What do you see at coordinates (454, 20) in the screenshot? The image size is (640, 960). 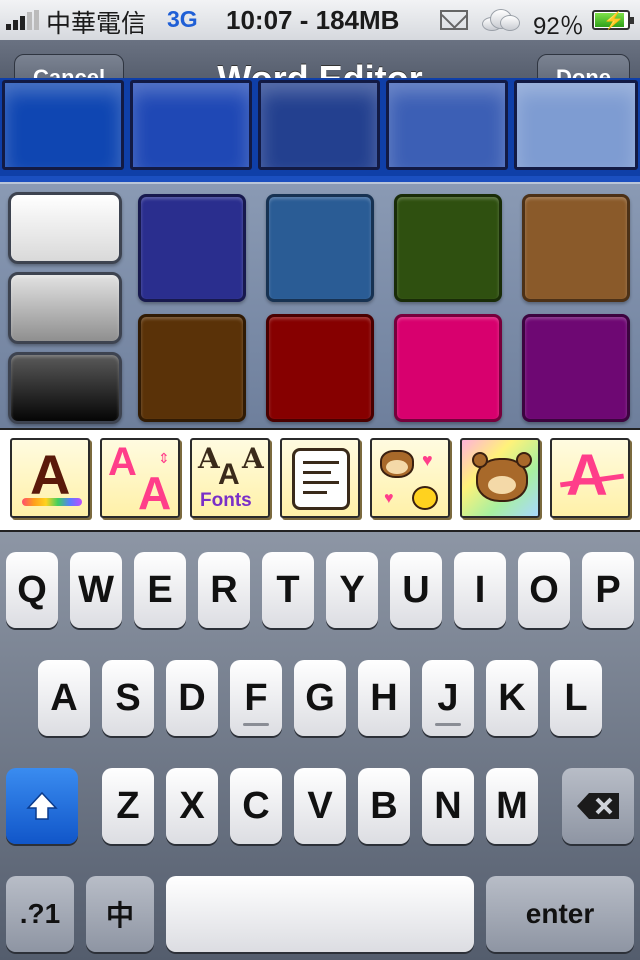 I see `mail-icon` at bounding box center [454, 20].